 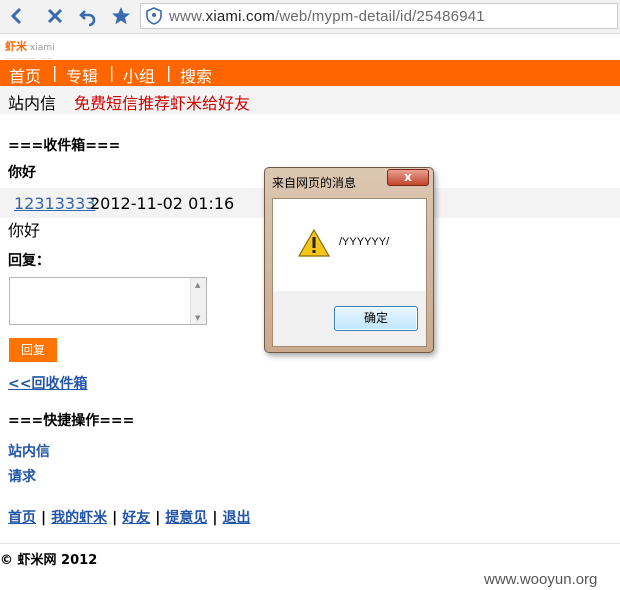 What do you see at coordinates (32, 102) in the screenshot?
I see `subnav-inbox-link: 站内信` at bounding box center [32, 102].